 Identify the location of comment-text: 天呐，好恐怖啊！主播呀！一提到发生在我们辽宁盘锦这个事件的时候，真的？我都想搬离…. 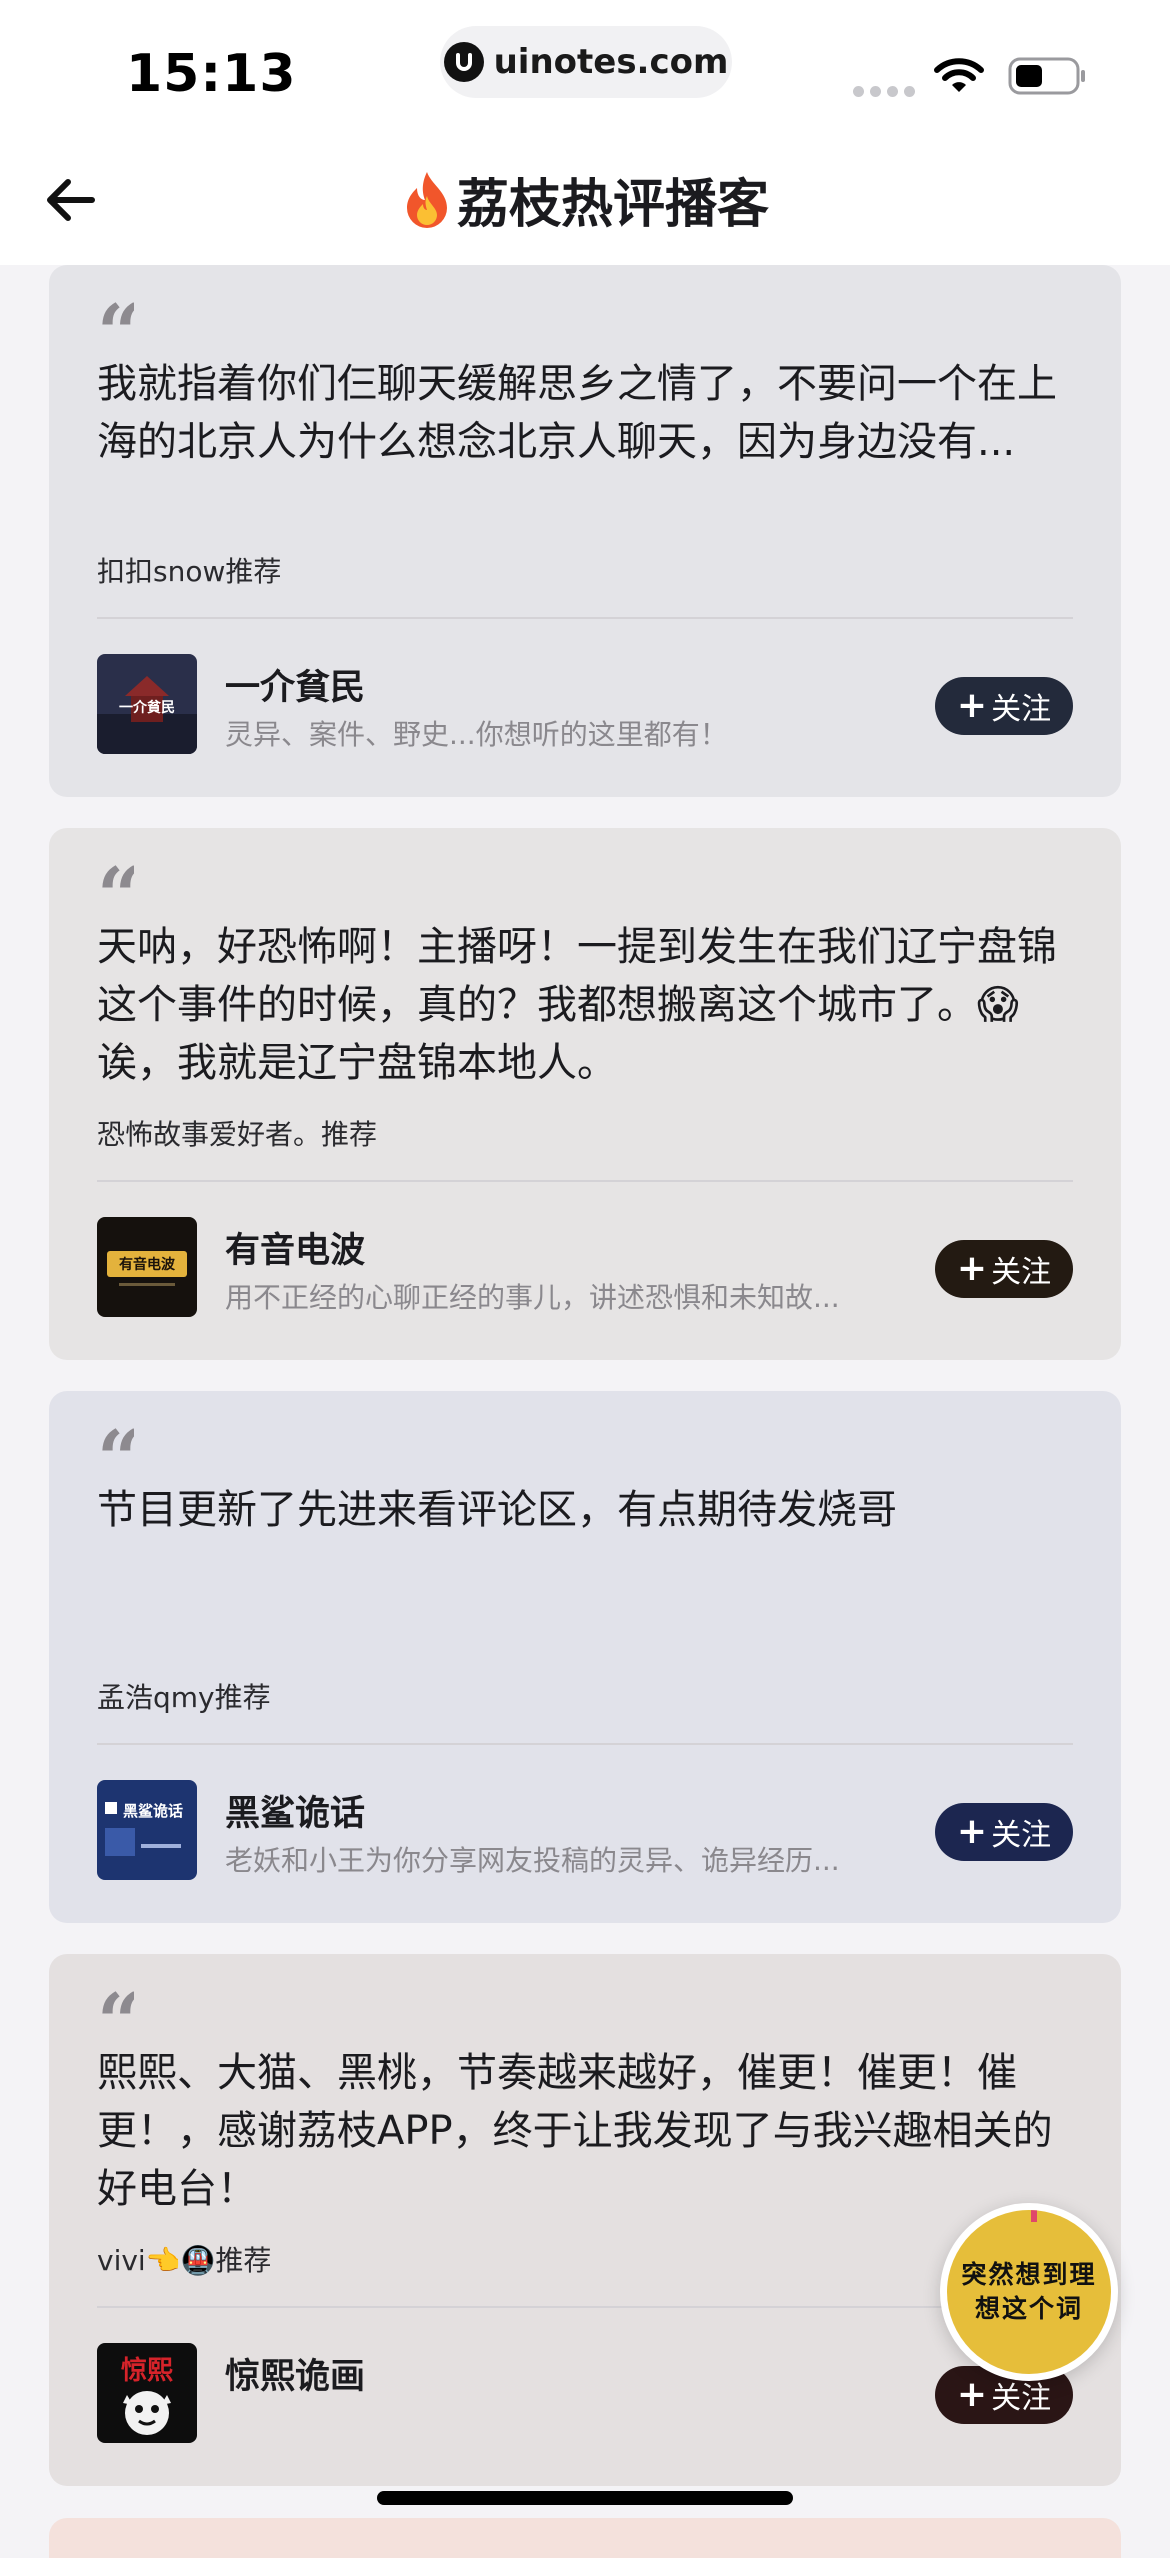
(577, 1005).